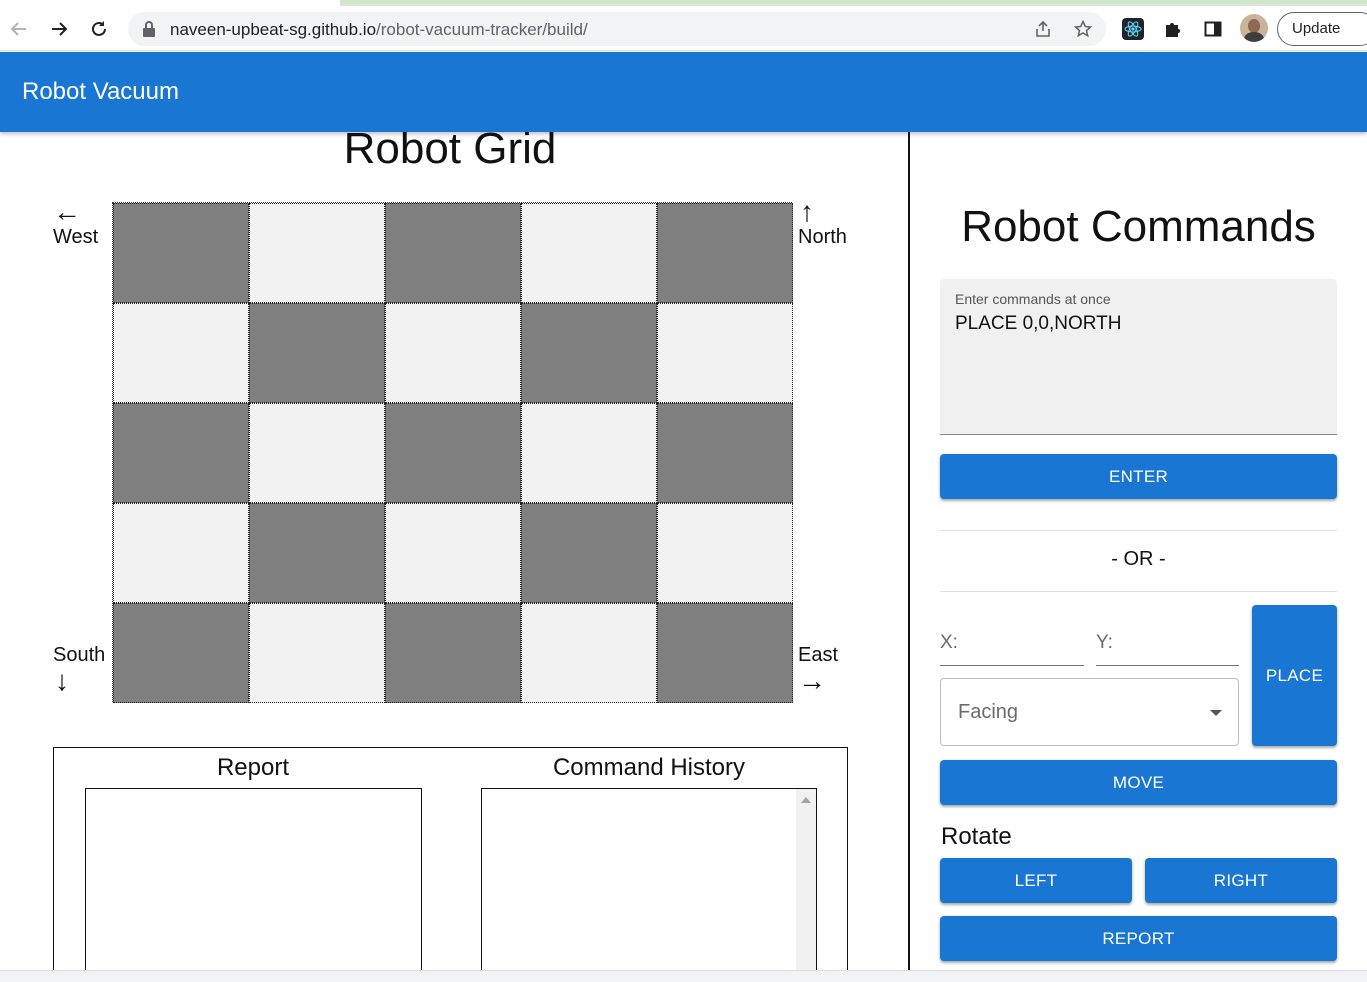 The image size is (1367, 982). What do you see at coordinates (806, 800) in the screenshot?
I see `scroll-up-icon` at bounding box center [806, 800].